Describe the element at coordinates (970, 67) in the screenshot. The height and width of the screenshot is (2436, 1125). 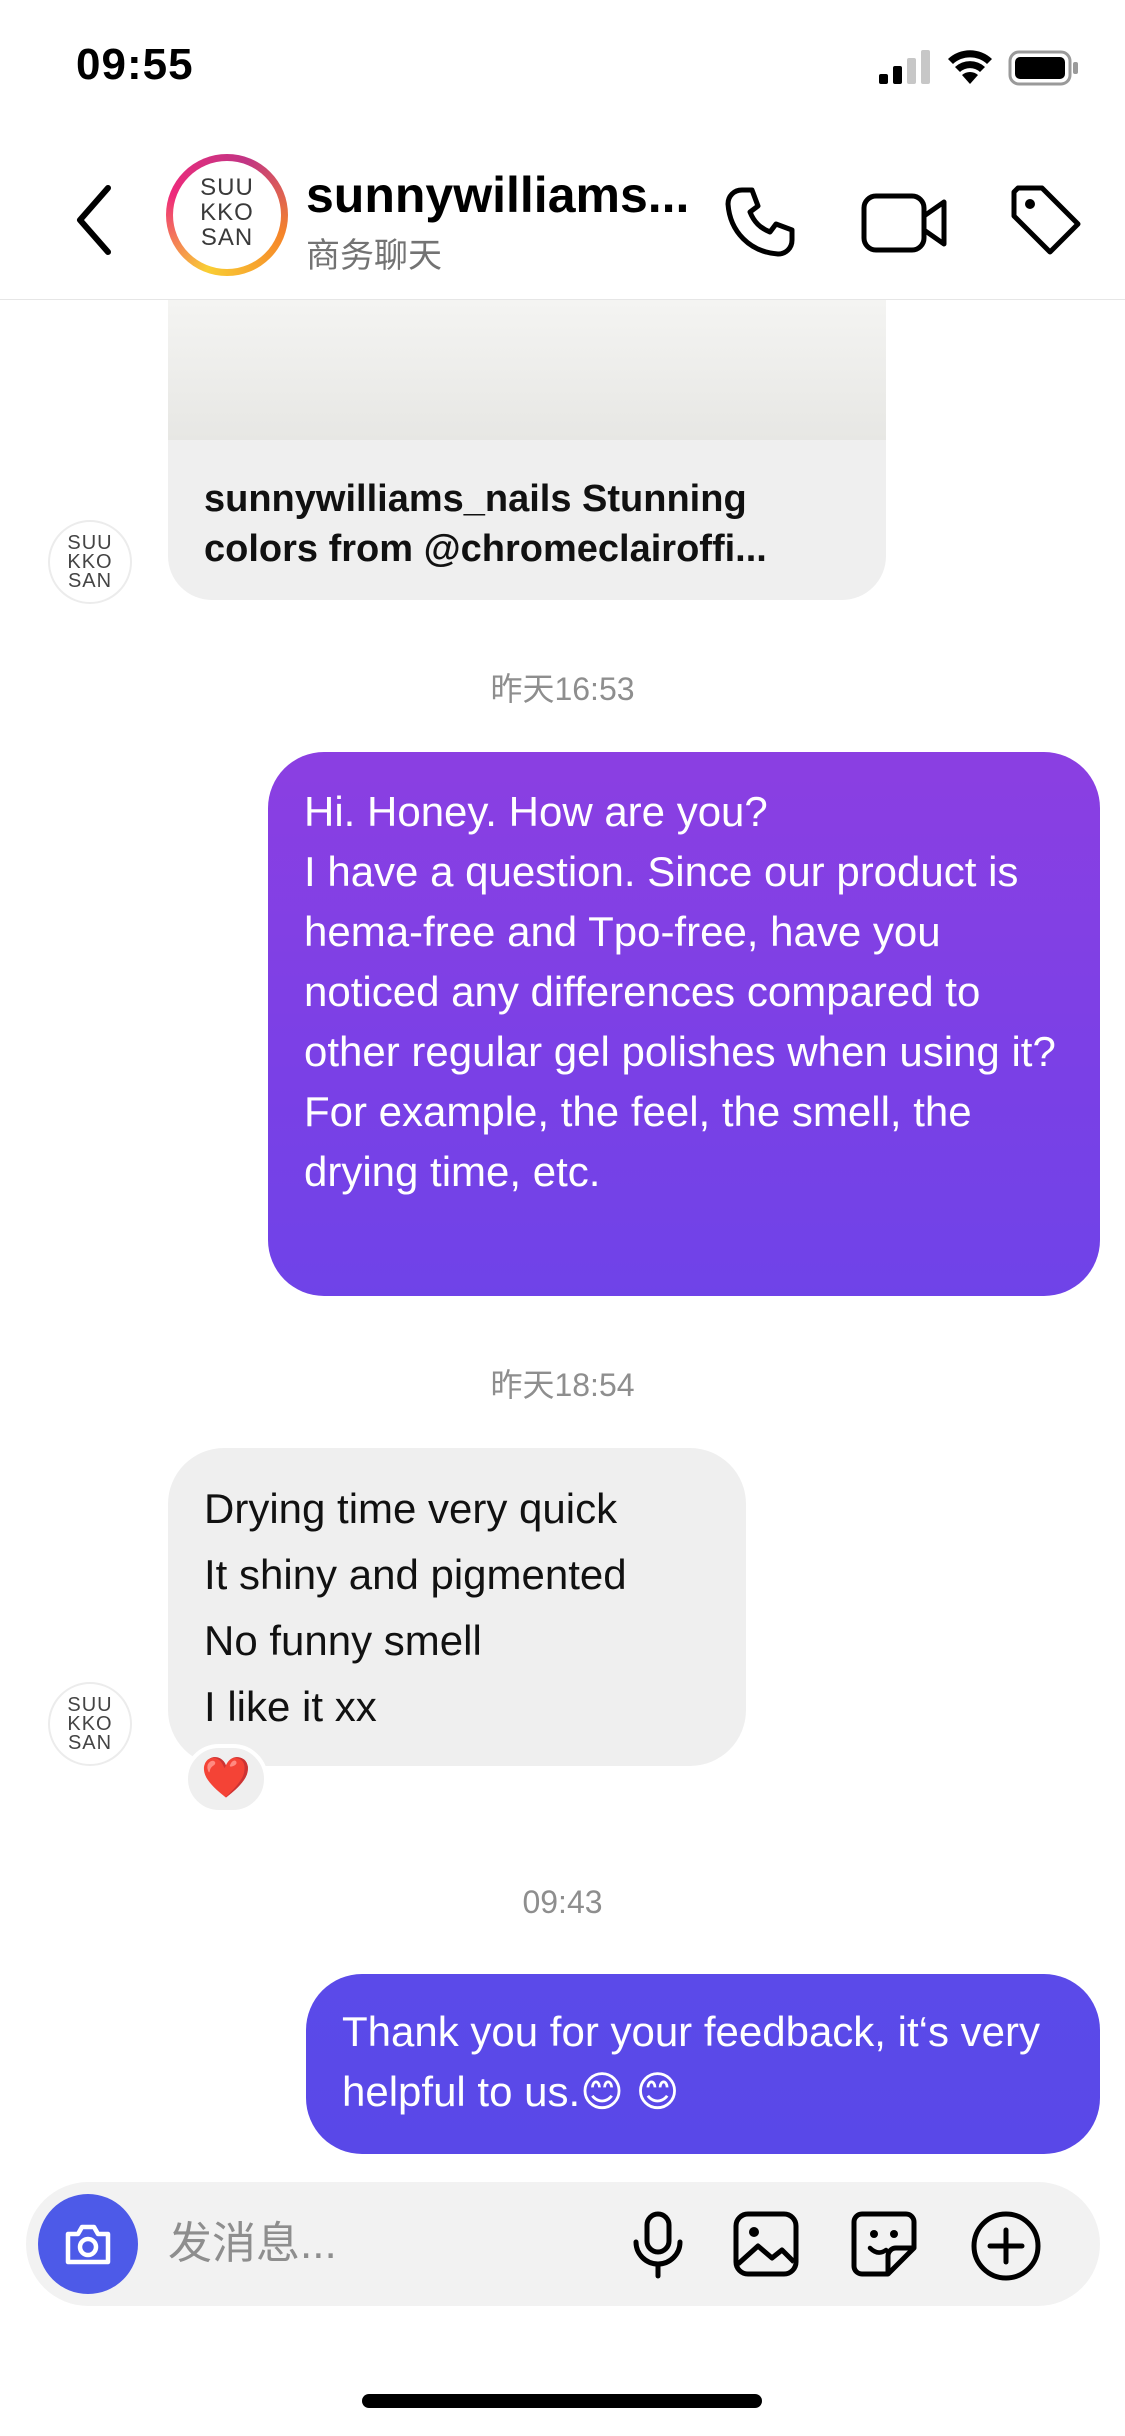
I see `wifi-icon` at that location.